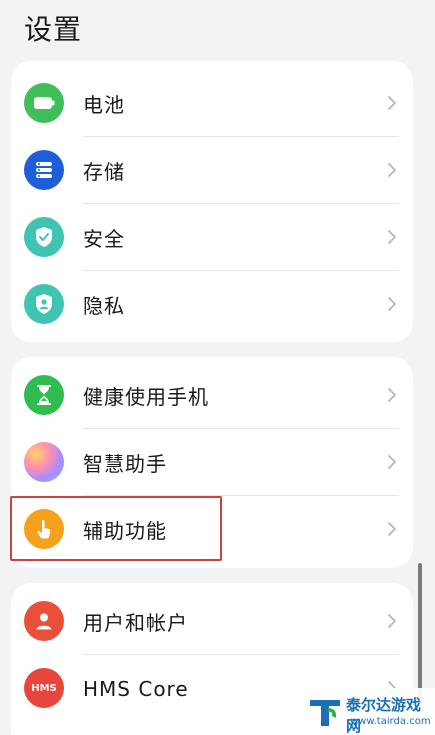  Describe the element at coordinates (125, 464) in the screenshot. I see `settings-item-label: 智慧助手` at that location.